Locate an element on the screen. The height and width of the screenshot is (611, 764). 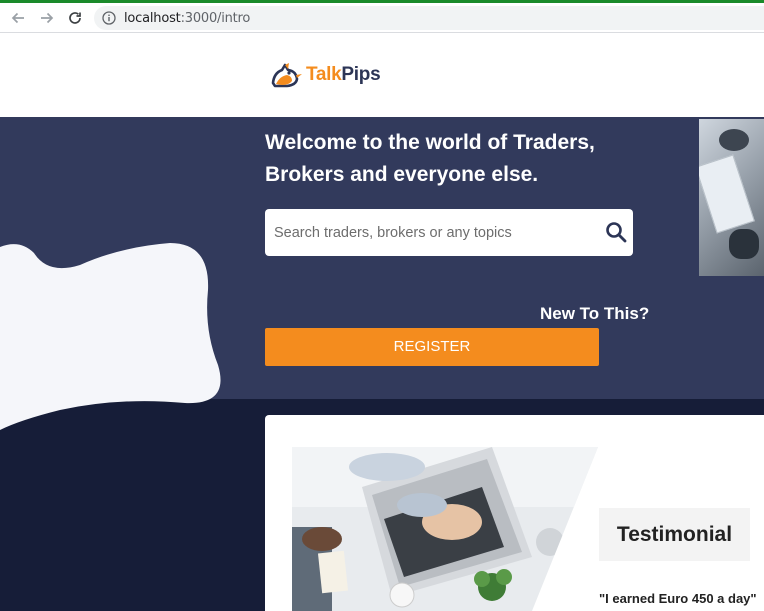
bird-logo-icon is located at coordinates (286, 75).